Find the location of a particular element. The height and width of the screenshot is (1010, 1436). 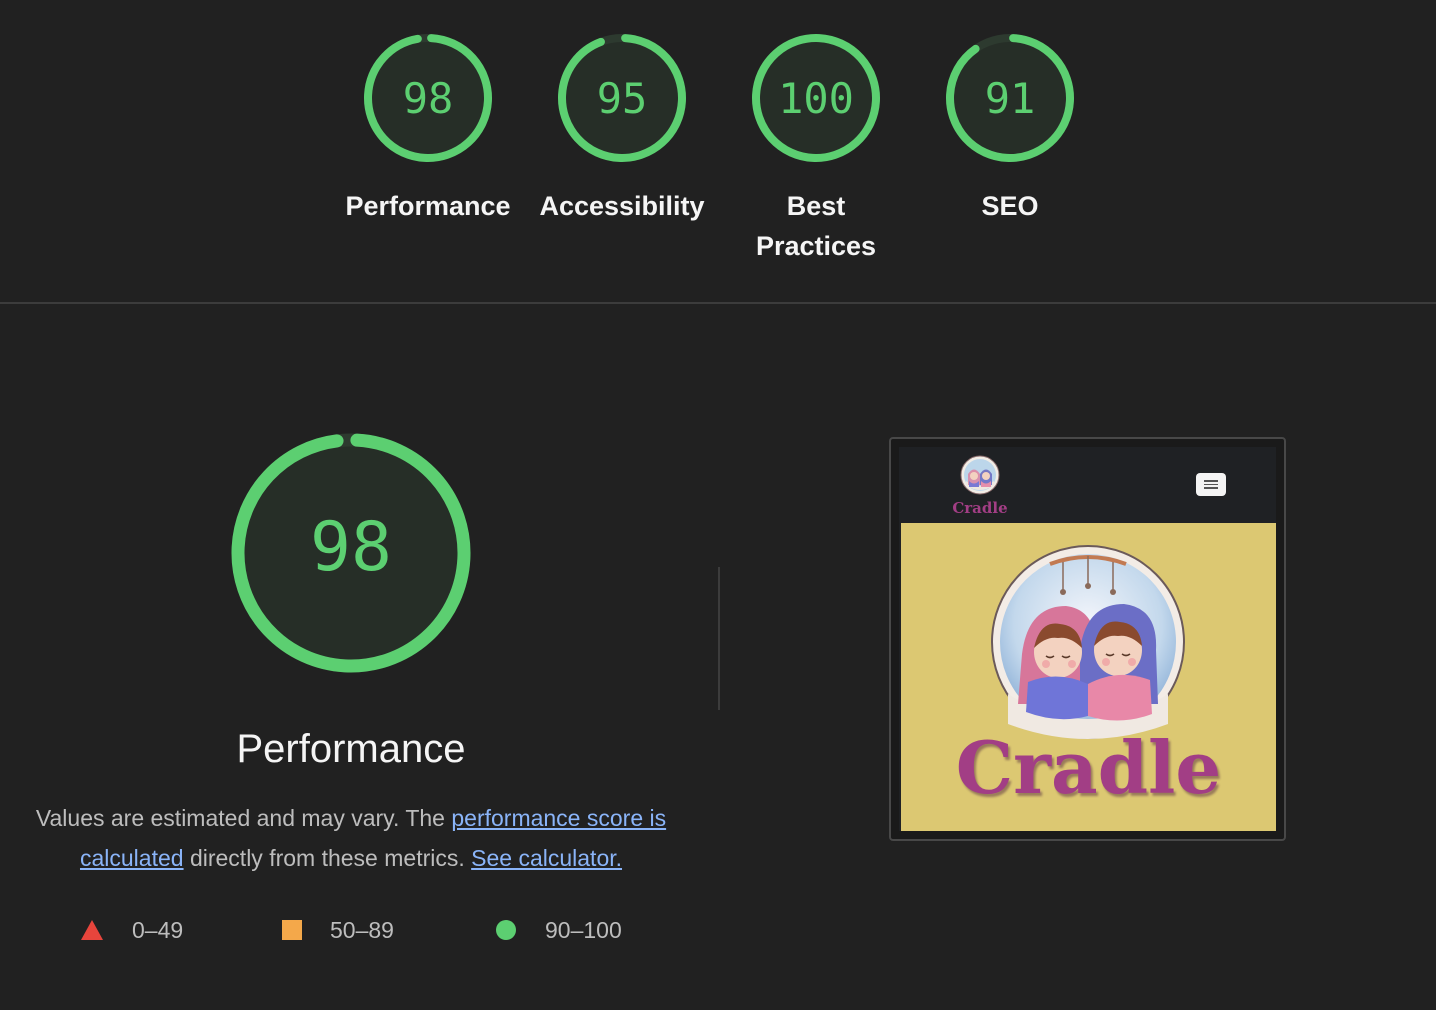

brand-name: Cradle is located at coordinates (980, 508).